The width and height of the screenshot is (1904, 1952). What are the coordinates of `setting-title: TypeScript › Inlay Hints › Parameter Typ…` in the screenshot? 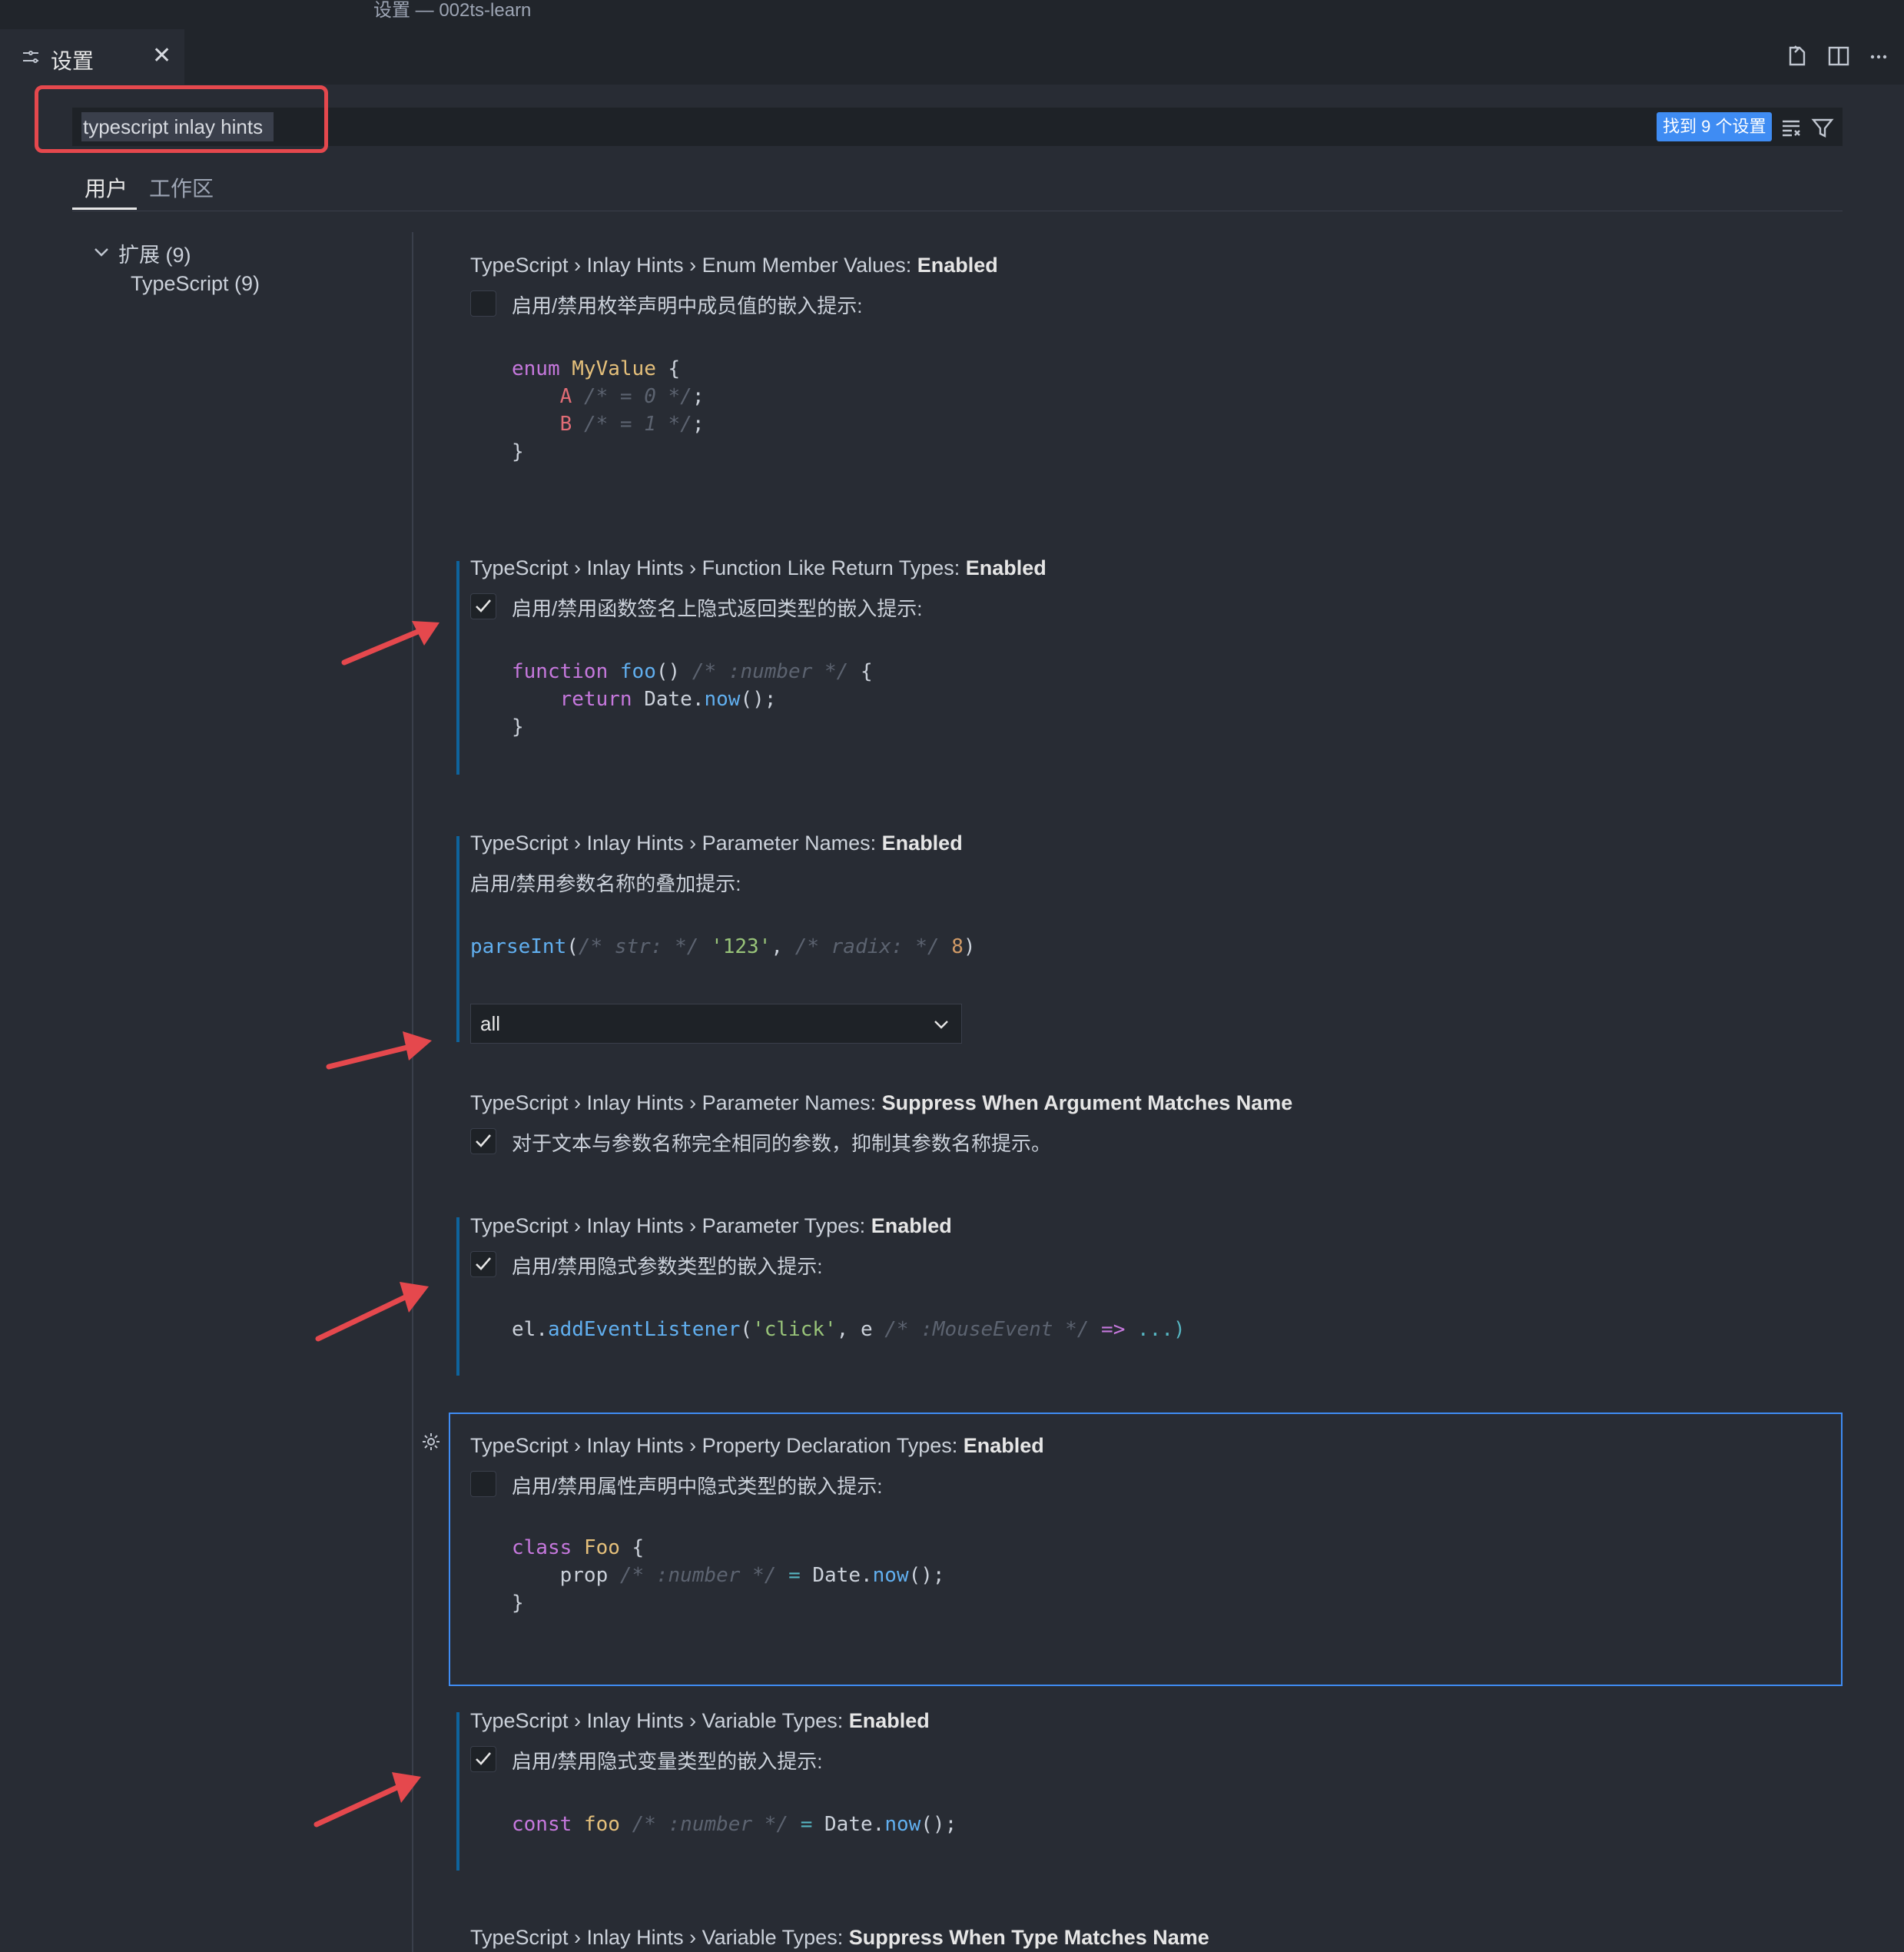 It's located at (711, 1225).